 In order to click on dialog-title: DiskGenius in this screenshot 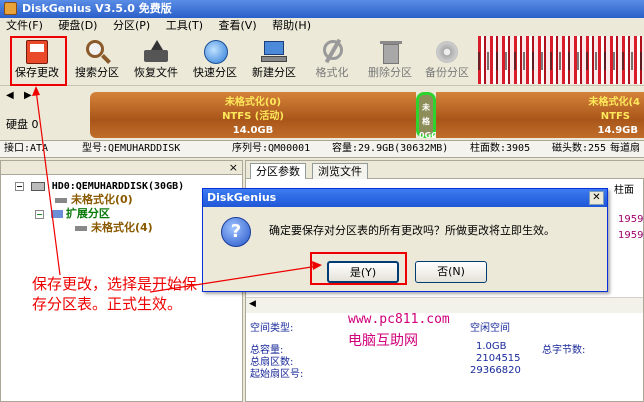, I will do `click(242, 197)`.